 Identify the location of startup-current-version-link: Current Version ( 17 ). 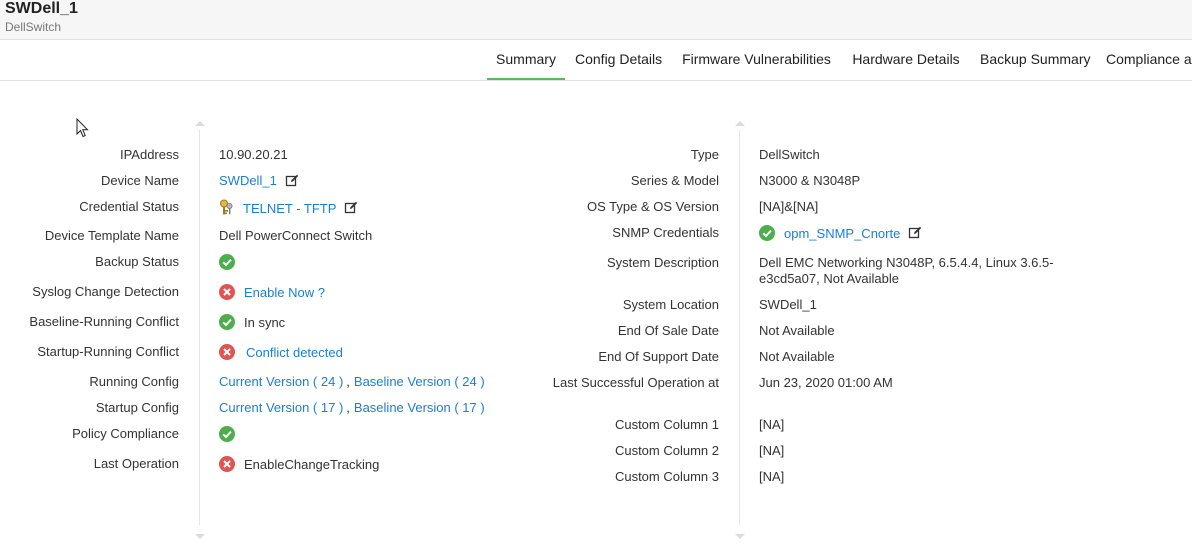
(281, 407).